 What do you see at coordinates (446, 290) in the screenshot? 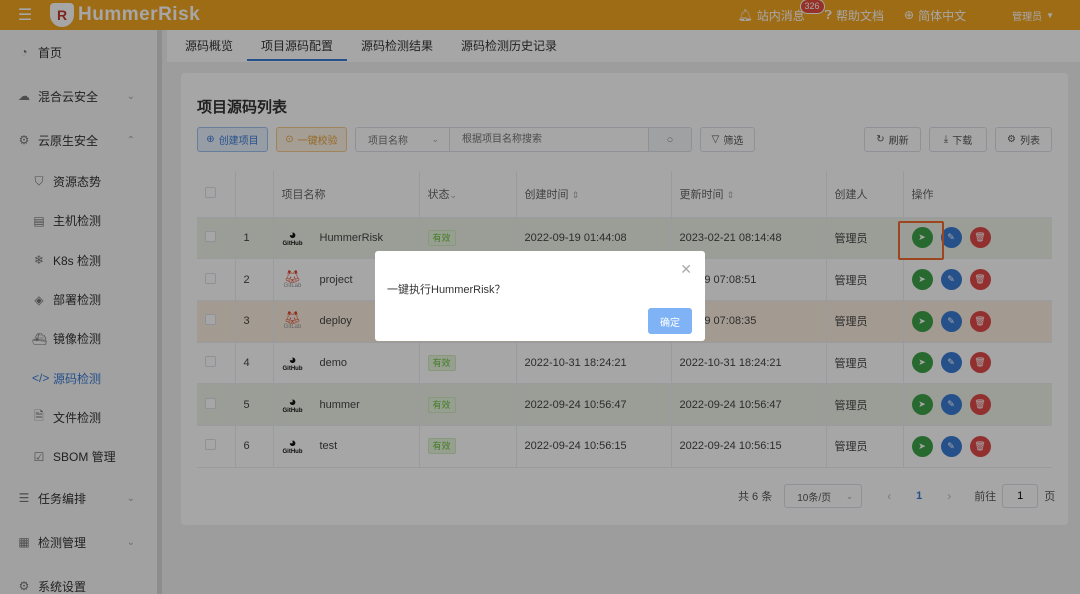
I see `dialog-message: 一键执行HummerRisk？` at bounding box center [446, 290].